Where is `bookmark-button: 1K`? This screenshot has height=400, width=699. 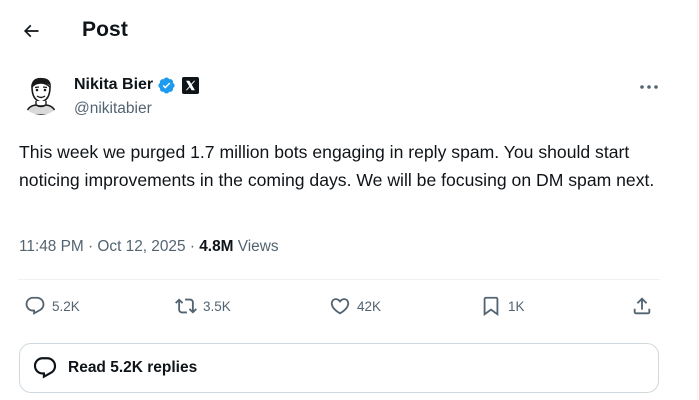
bookmark-button: 1K is located at coordinates (502, 306).